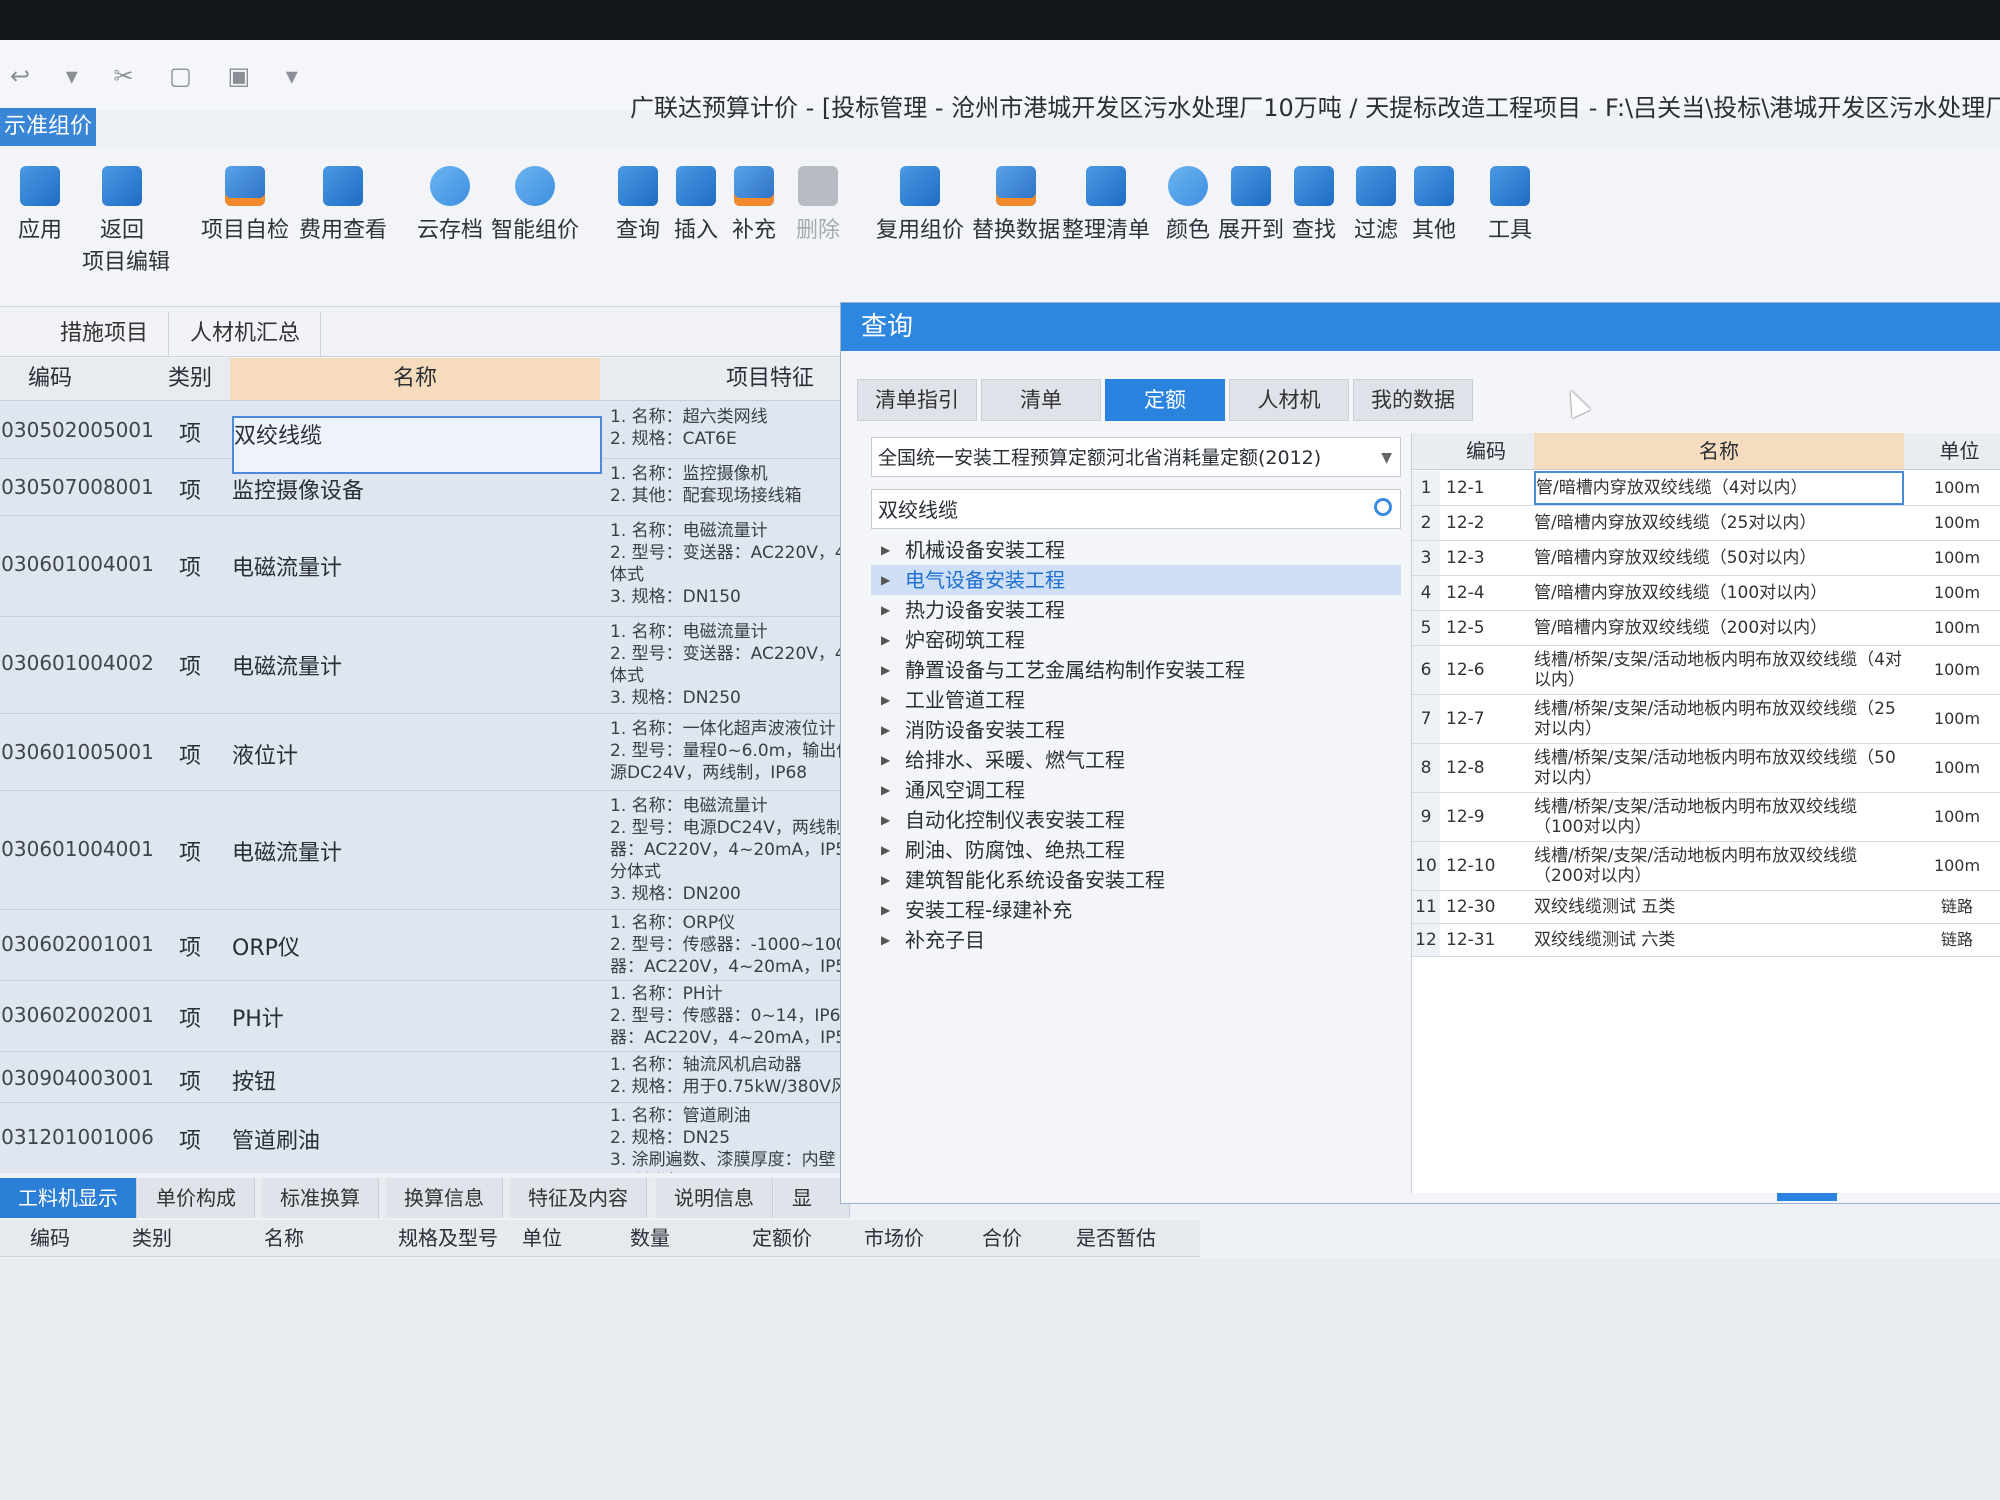 Image resolution: width=2000 pixels, height=1500 pixels. What do you see at coordinates (415, 379) in the screenshot?
I see `header-name: 名称` at bounding box center [415, 379].